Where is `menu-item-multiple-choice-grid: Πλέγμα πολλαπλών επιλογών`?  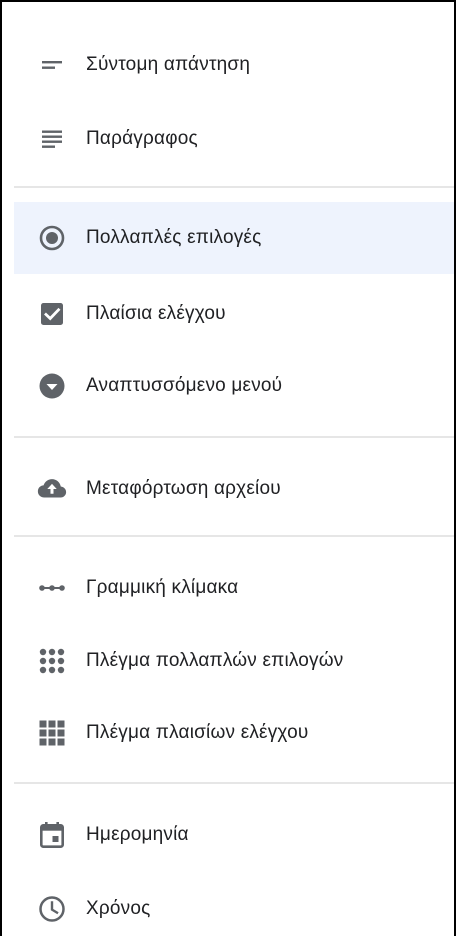 menu-item-multiple-choice-grid: Πλέγμα πολλαπλών επιλογών is located at coordinates (234, 661).